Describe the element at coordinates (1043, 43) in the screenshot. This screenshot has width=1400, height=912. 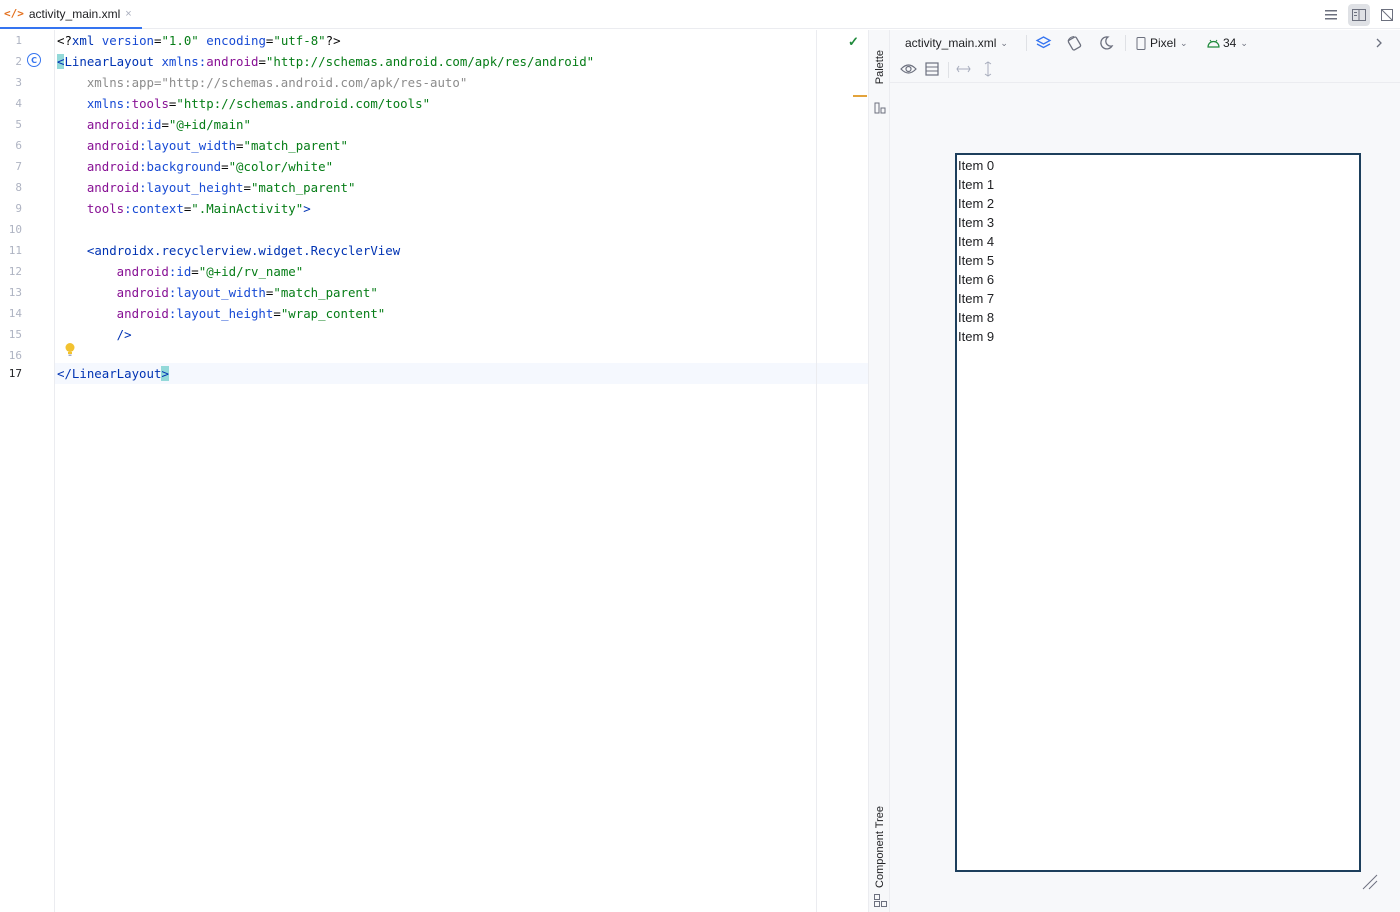
I see `design-surface-icon` at that location.